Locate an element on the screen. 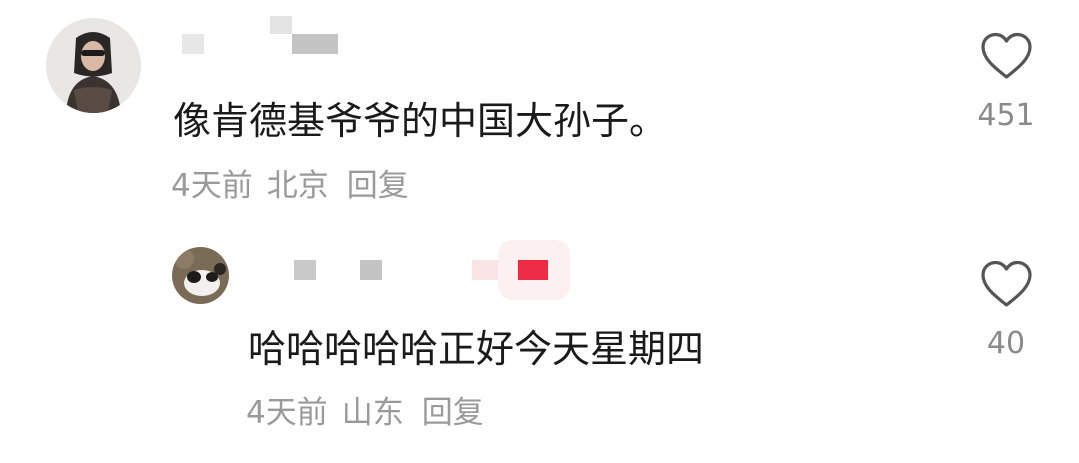 This screenshot has height=463, width=1079. comment-text: 哈哈哈哈哈正好今天星期四 is located at coordinates (476, 349).